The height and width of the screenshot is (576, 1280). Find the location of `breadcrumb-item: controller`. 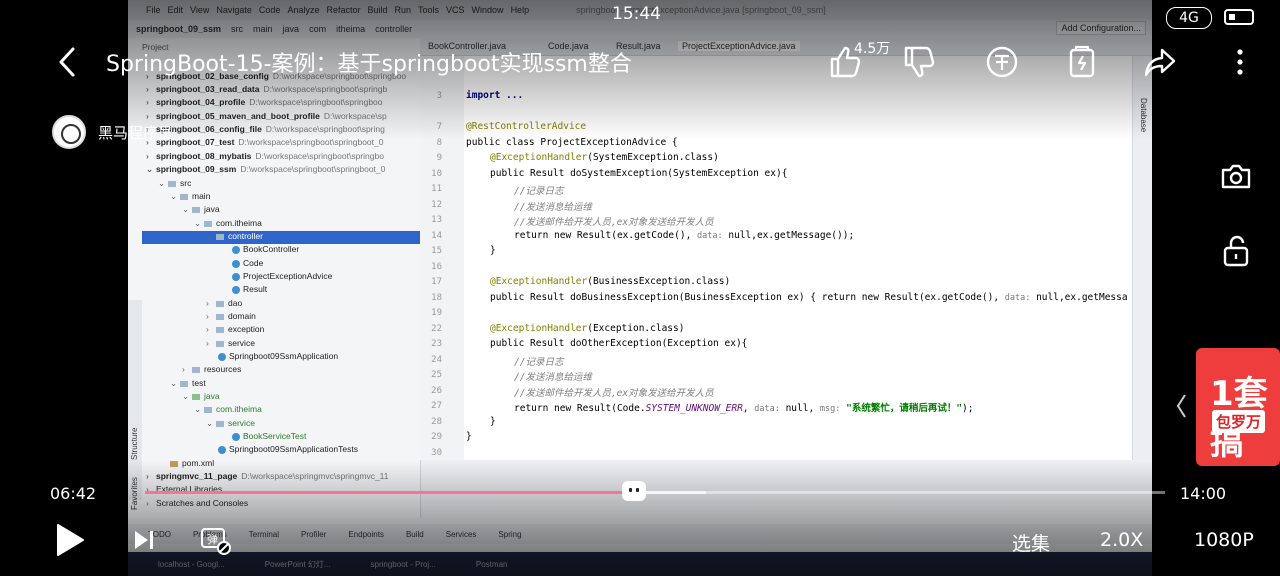

breadcrumb-item: controller is located at coordinates (394, 29).